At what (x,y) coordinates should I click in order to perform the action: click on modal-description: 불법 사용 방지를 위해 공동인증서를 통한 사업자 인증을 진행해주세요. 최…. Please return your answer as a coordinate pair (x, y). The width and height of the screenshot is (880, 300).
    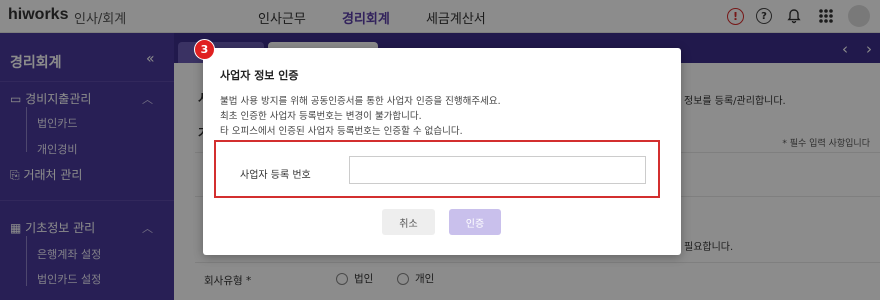
    Looking at the image, I should click on (360, 116).